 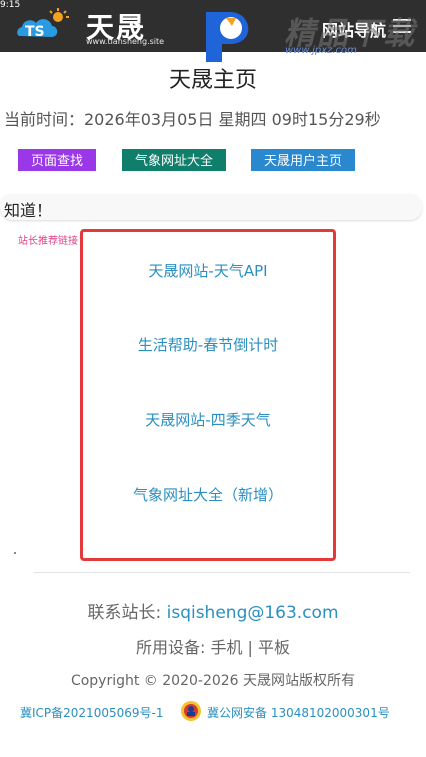 I want to click on link-spring-countdown: 生活帮助-春节倒计时, so click(x=208, y=344).